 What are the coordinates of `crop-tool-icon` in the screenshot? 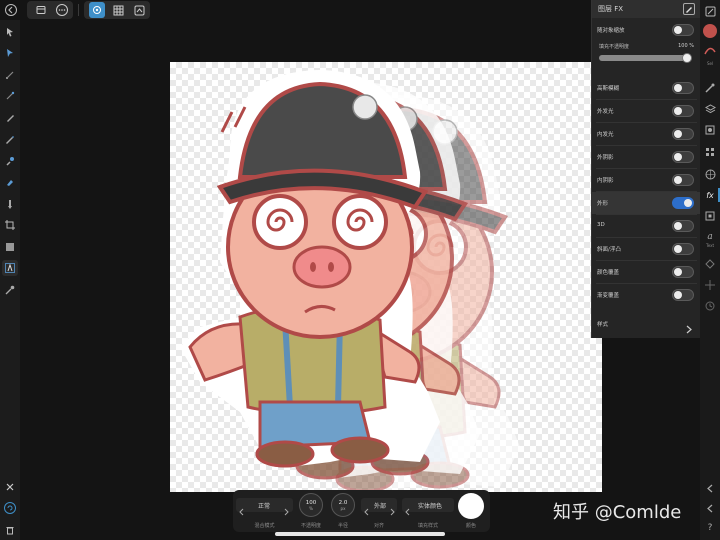 It's located at (10, 225).